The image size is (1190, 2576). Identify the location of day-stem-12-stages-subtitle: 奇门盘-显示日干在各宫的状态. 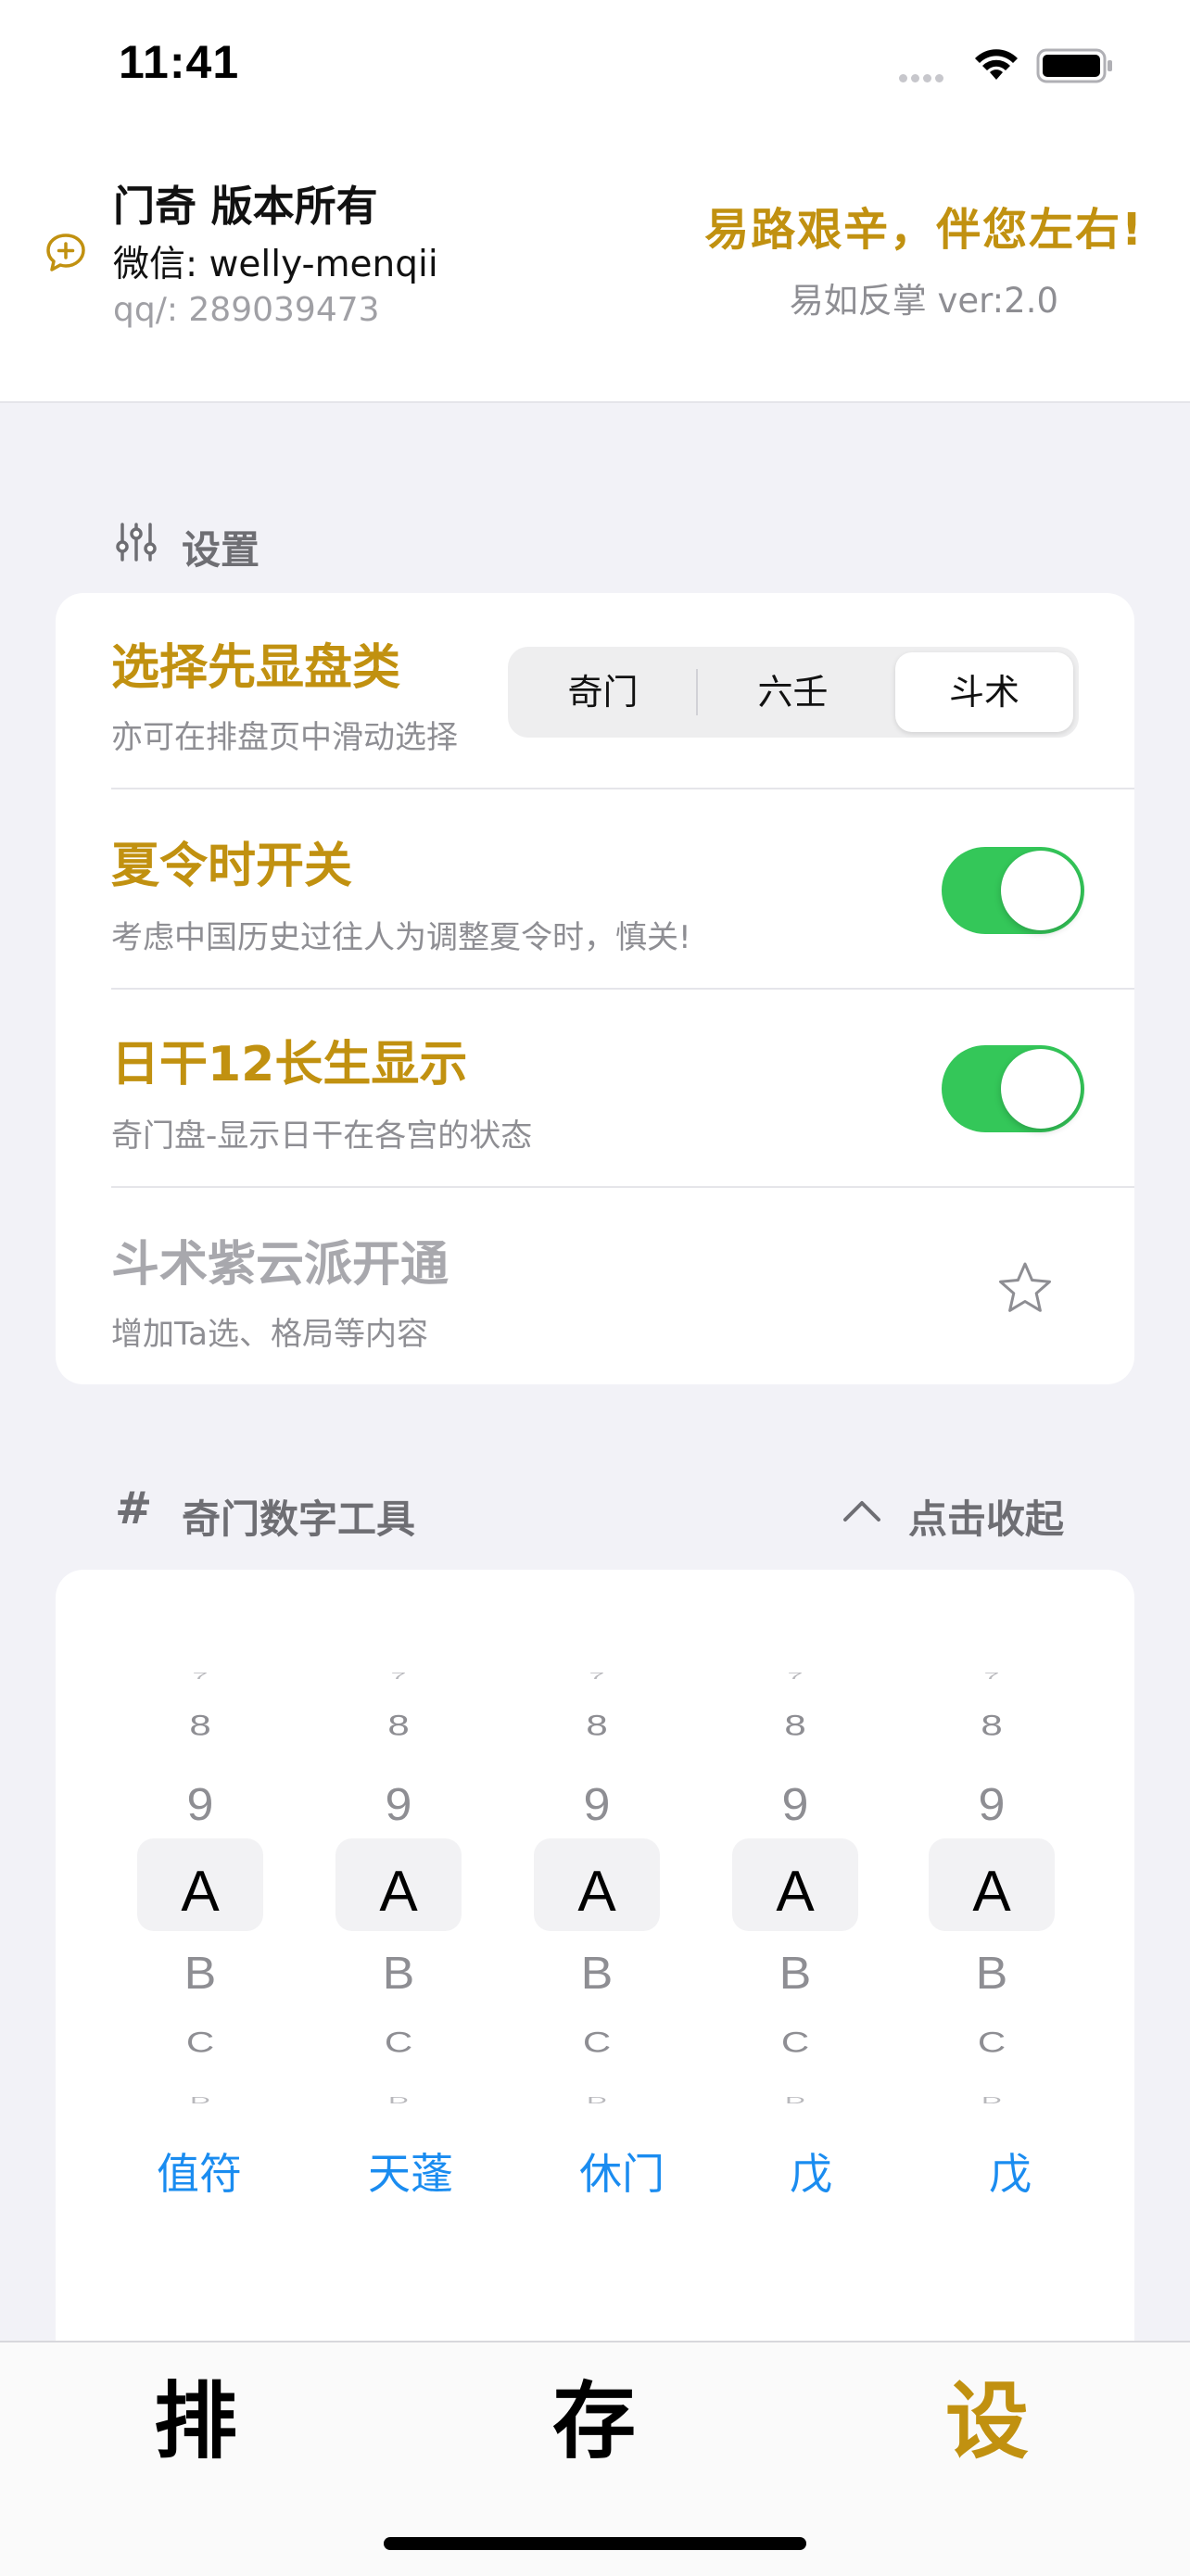
(322, 1137).